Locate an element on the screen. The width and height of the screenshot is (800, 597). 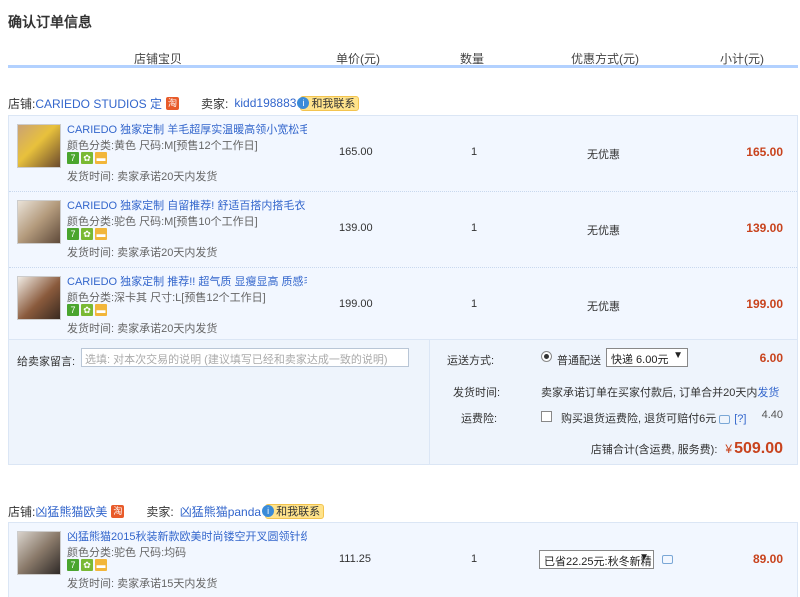
ship-time-desc: 卖家承诺订单在买家付款后, 订单合并20天内 is located at coordinates (649, 393).